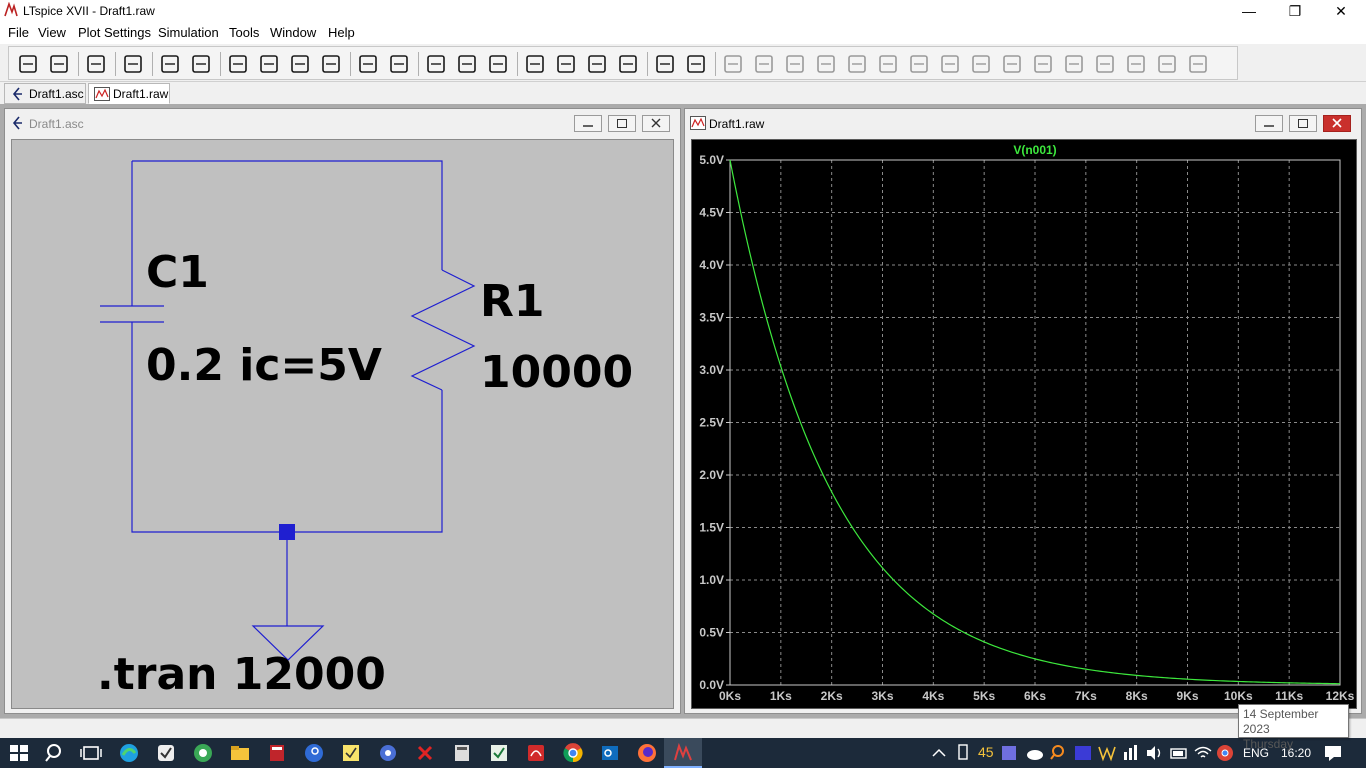  What do you see at coordinates (1341, 11) in the screenshot?
I see `close-button: ✕` at bounding box center [1341, 11].